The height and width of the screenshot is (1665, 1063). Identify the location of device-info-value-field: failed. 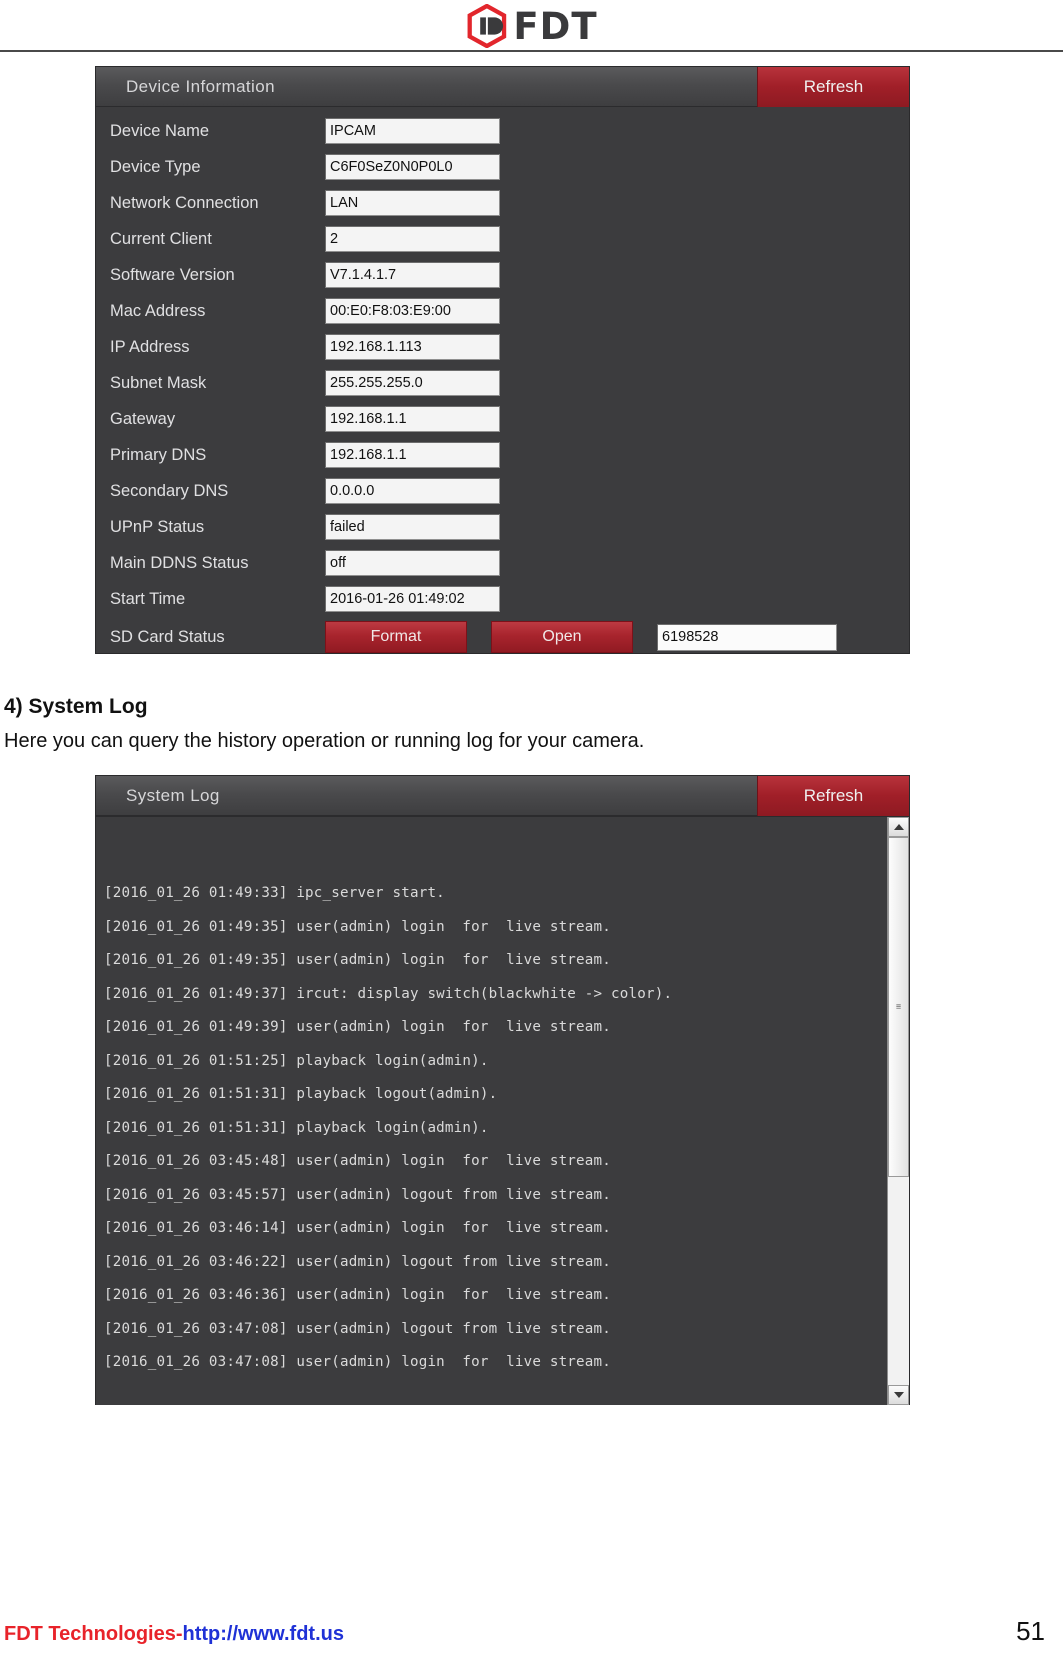
(412, 527).